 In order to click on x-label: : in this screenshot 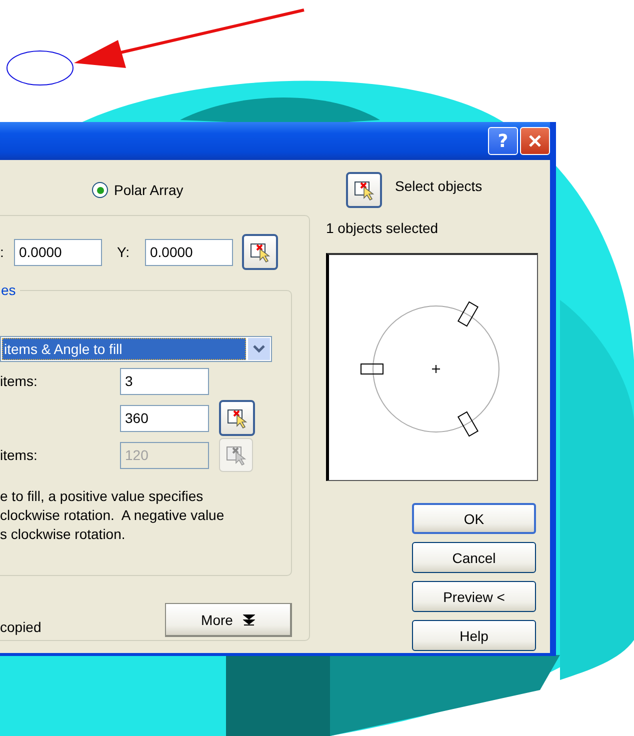, I will do `click(2, 252)`.